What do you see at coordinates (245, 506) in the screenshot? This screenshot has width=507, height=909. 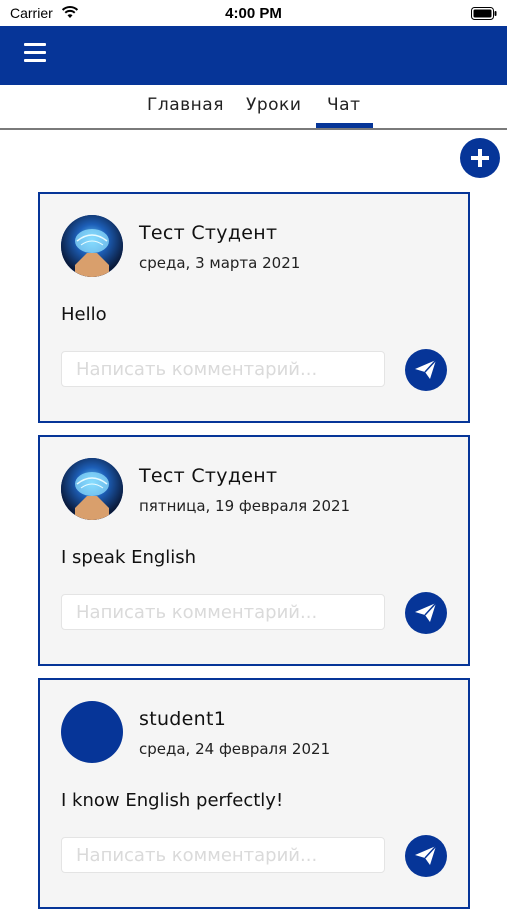 I see `post-date: пятница, 19 февраля 2021` at bounding box center [245, 506].